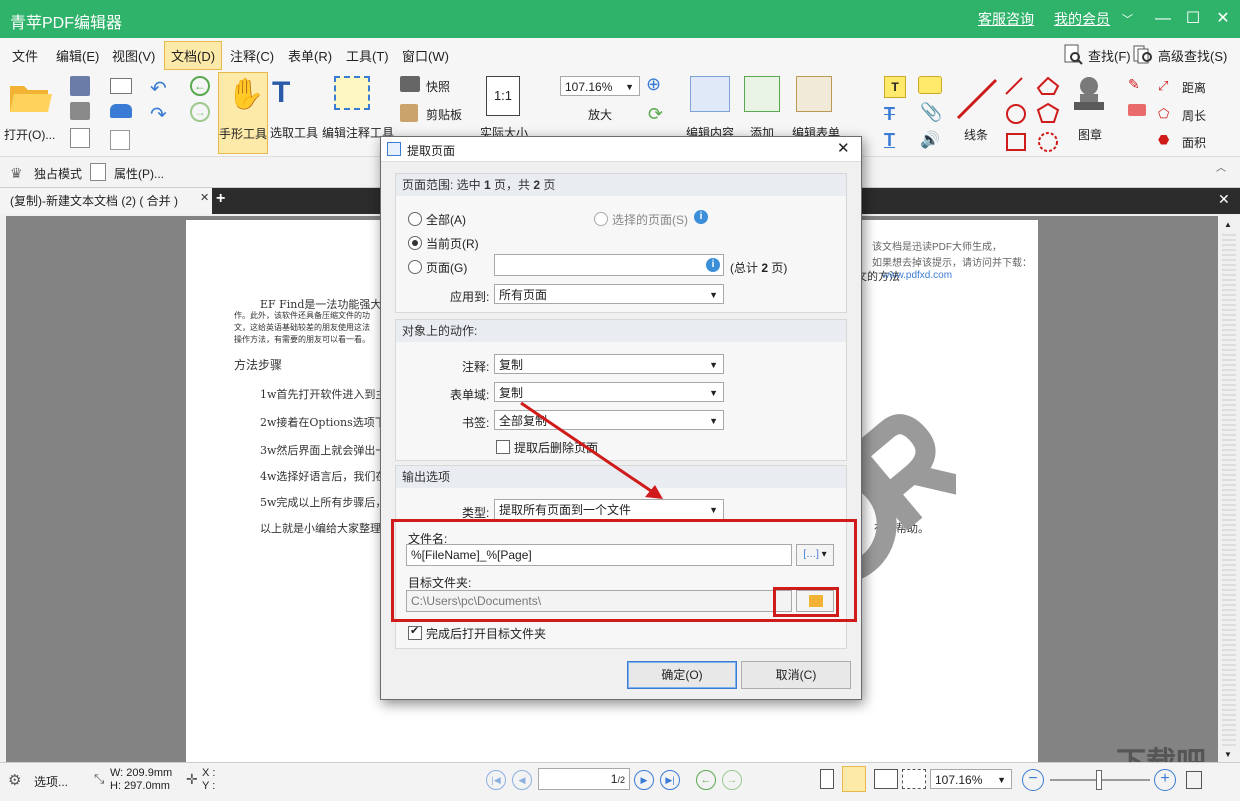  I want to click on annotation-combo: 复制 ▼, so click(609, 364).